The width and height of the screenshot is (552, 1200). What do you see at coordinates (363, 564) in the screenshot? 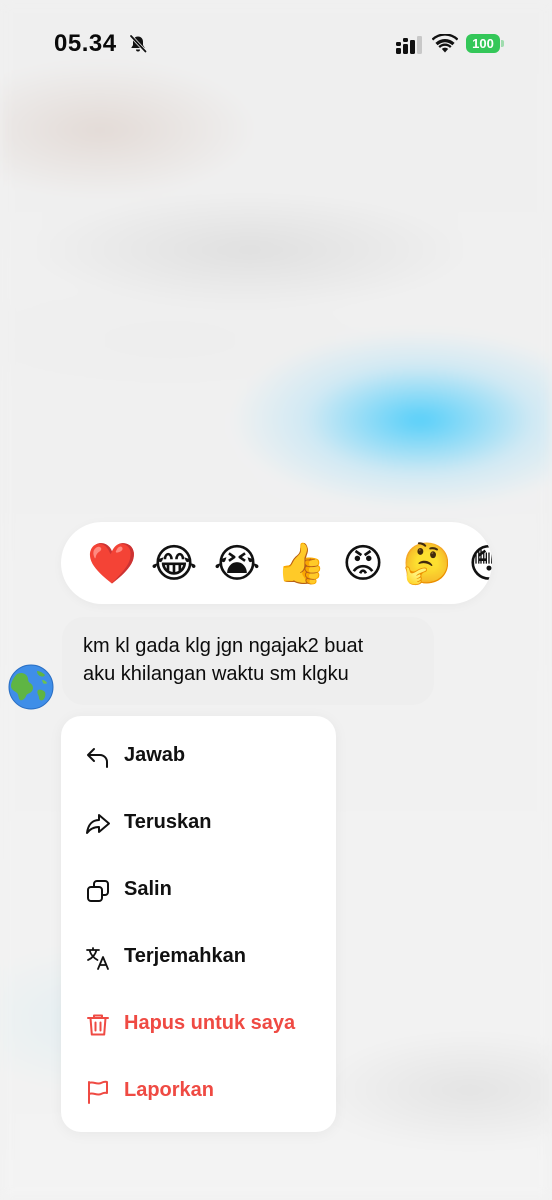
I see `angry-face-reaction-icon: 😡` at bounding box center [363, 564].